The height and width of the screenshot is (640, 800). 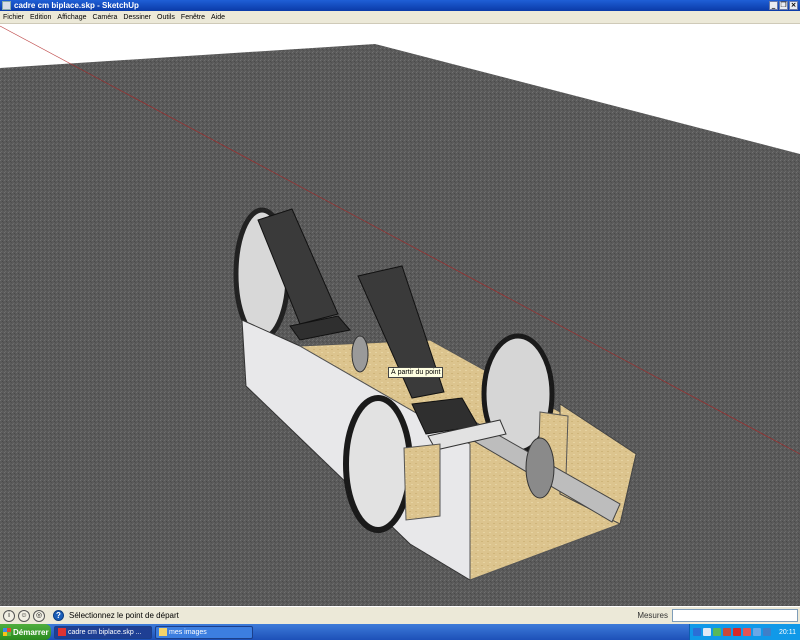 What do you see at coordinates (166, 17) in the screenshot?
I see `menu-outils: Outils` at bounding box center [166, 17].